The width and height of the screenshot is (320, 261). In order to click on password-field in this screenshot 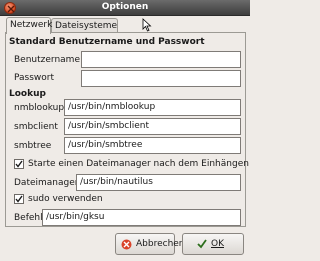, I will do `click(161, 78)`.